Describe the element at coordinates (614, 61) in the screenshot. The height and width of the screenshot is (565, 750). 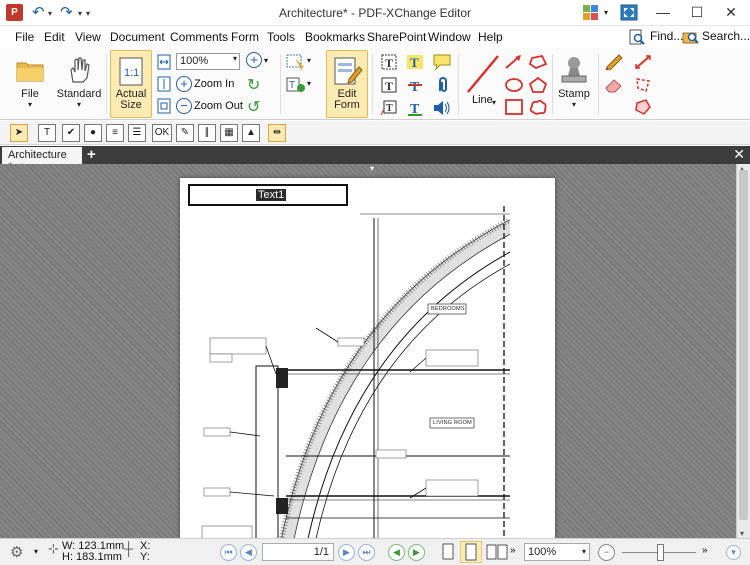
I see `pencil-icon` at that location.